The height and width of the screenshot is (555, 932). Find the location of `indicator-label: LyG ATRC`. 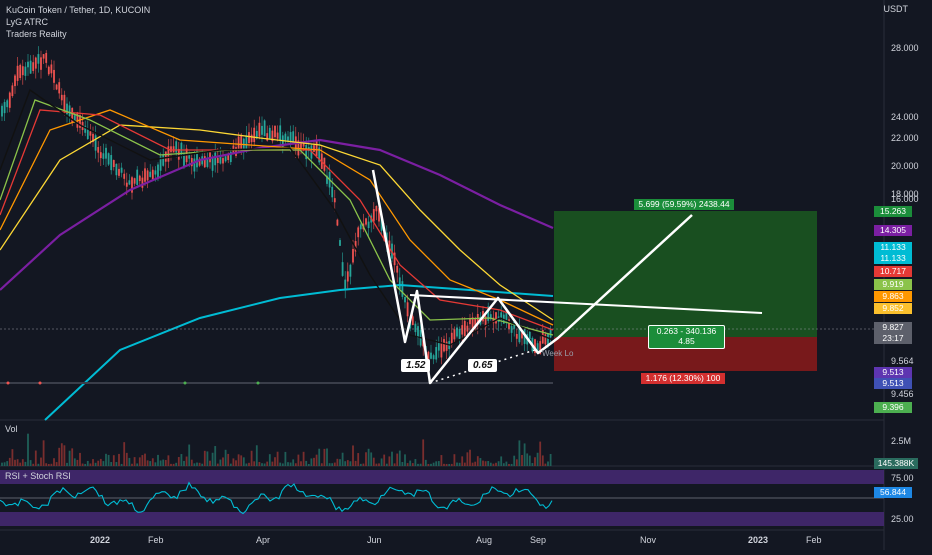

indicator-label: LyG ATRC is located at coordinates (78, 22).